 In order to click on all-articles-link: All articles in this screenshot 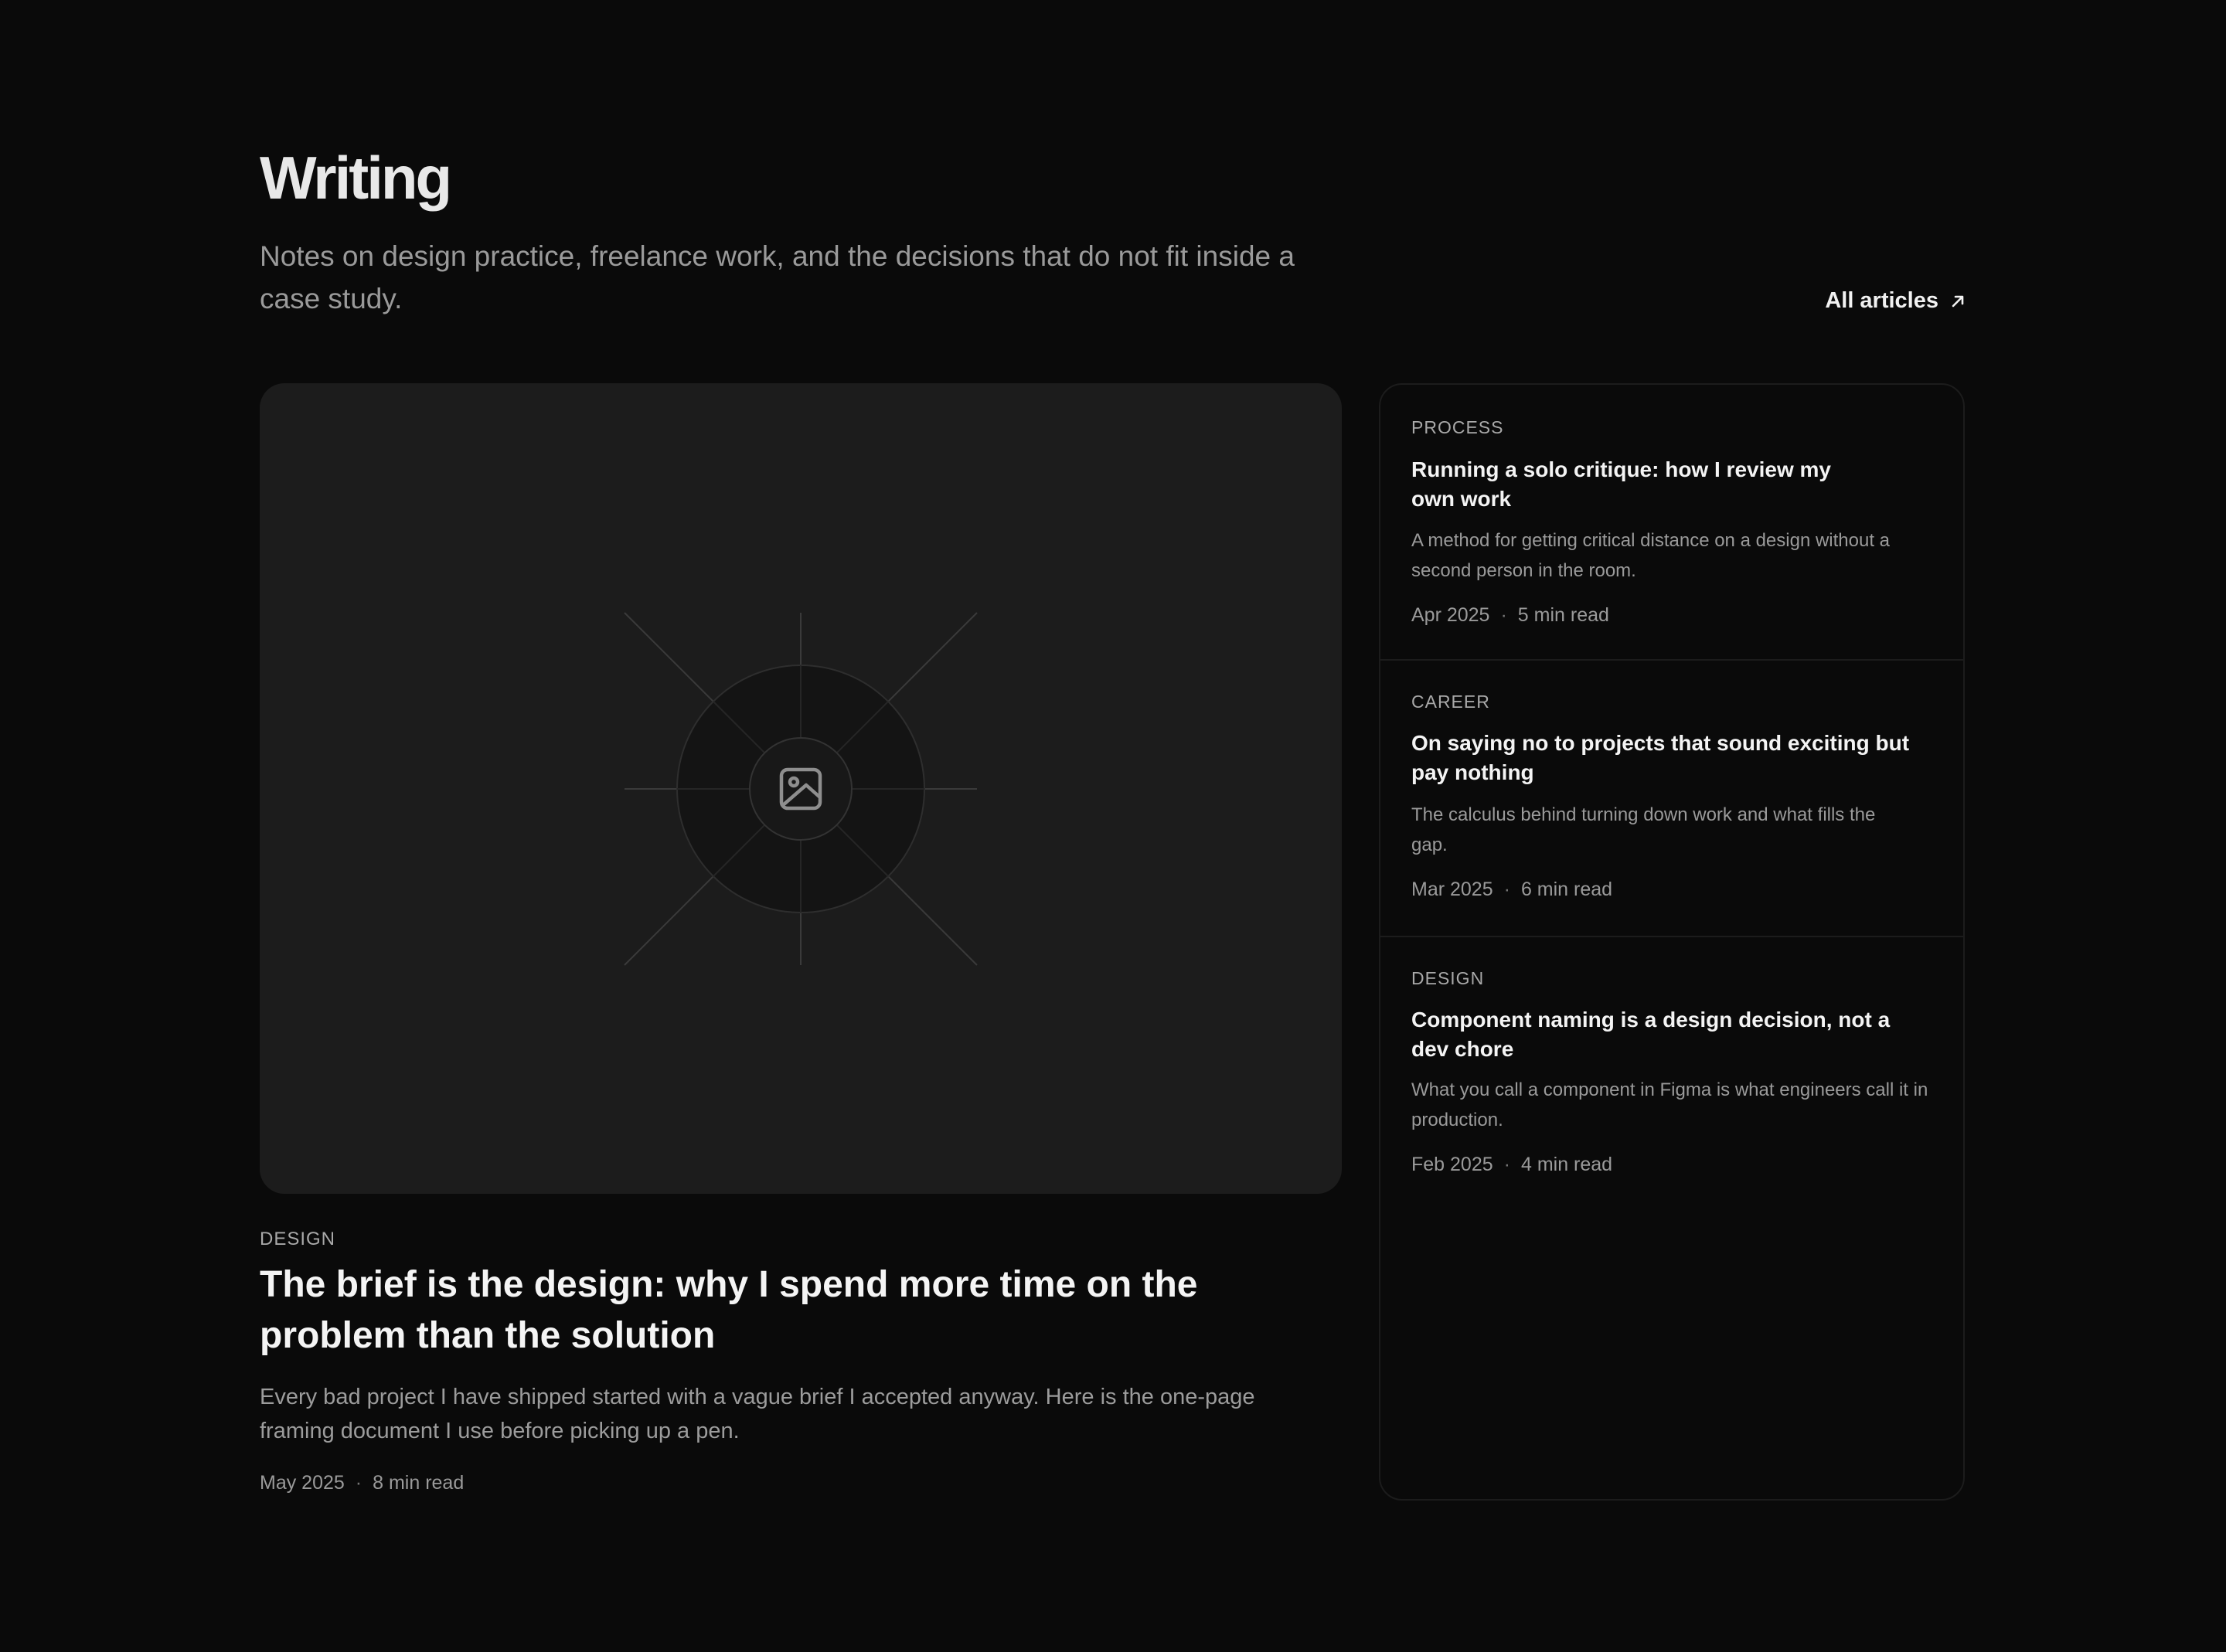, I will do `click(1895, 301)`.